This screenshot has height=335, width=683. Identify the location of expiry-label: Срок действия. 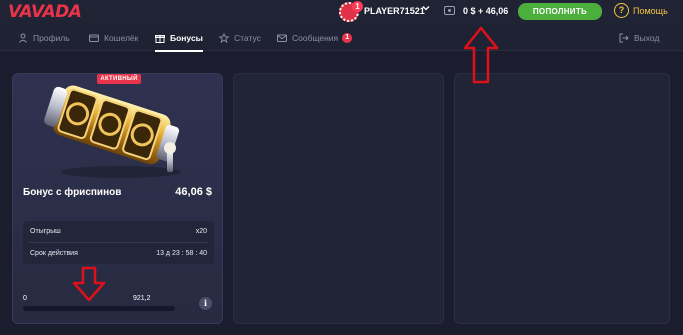
(54, 253).